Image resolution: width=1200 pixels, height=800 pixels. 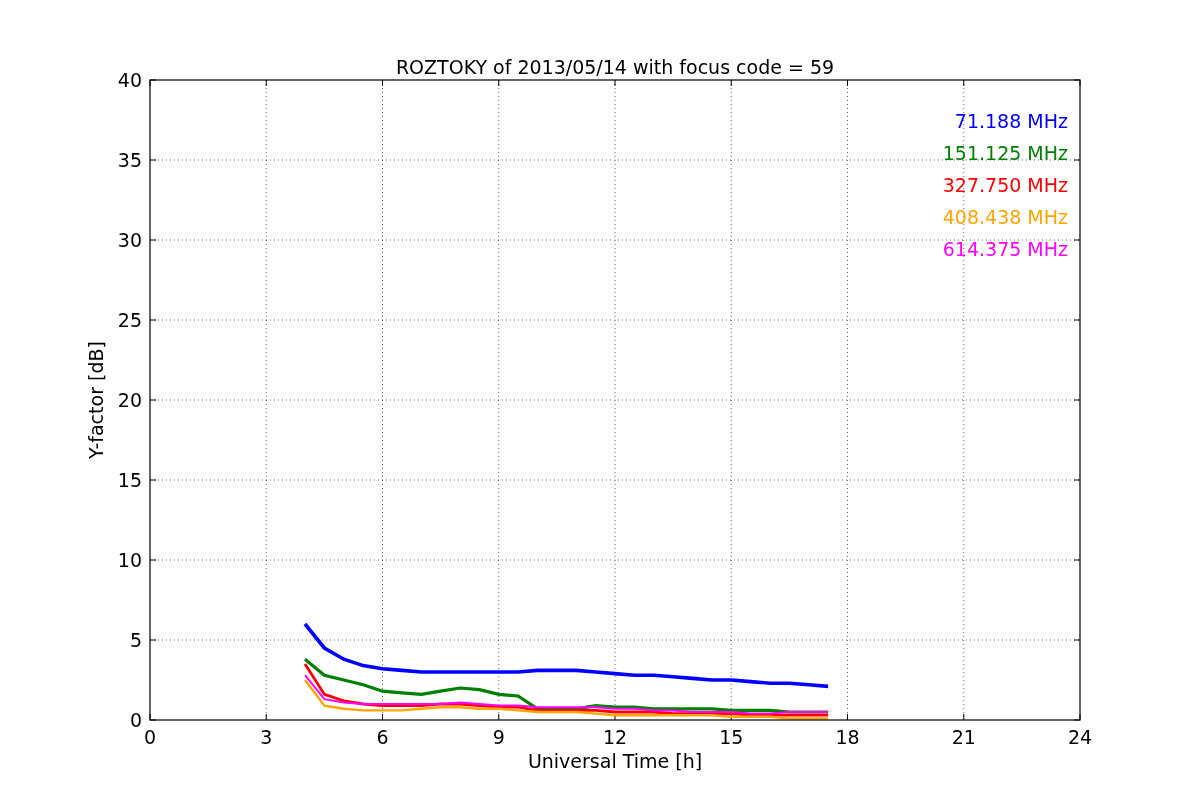 I want to click on axis-title: Universal Time [h], so click(x=615, y=761).